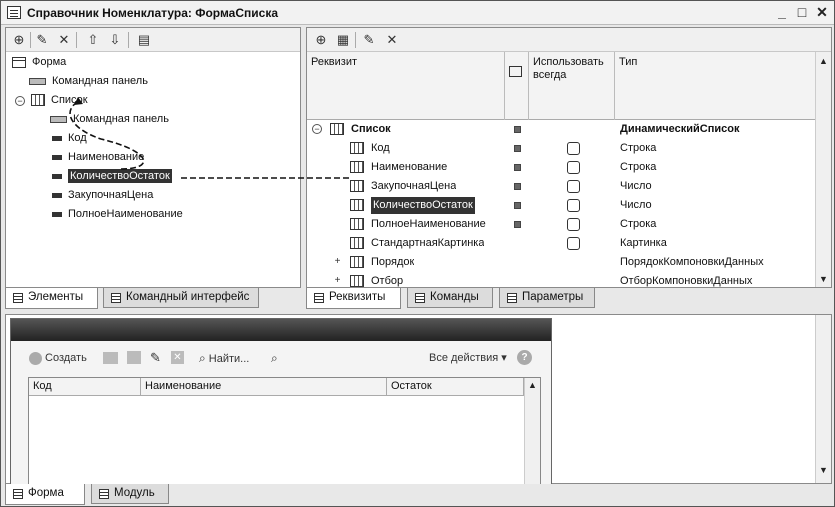 Image resolution: width=835 pixels, height=507 pixels. Describe the element at coordinates (455, 387) in the screenshot. I see `column-balance: Остаток` at that location.